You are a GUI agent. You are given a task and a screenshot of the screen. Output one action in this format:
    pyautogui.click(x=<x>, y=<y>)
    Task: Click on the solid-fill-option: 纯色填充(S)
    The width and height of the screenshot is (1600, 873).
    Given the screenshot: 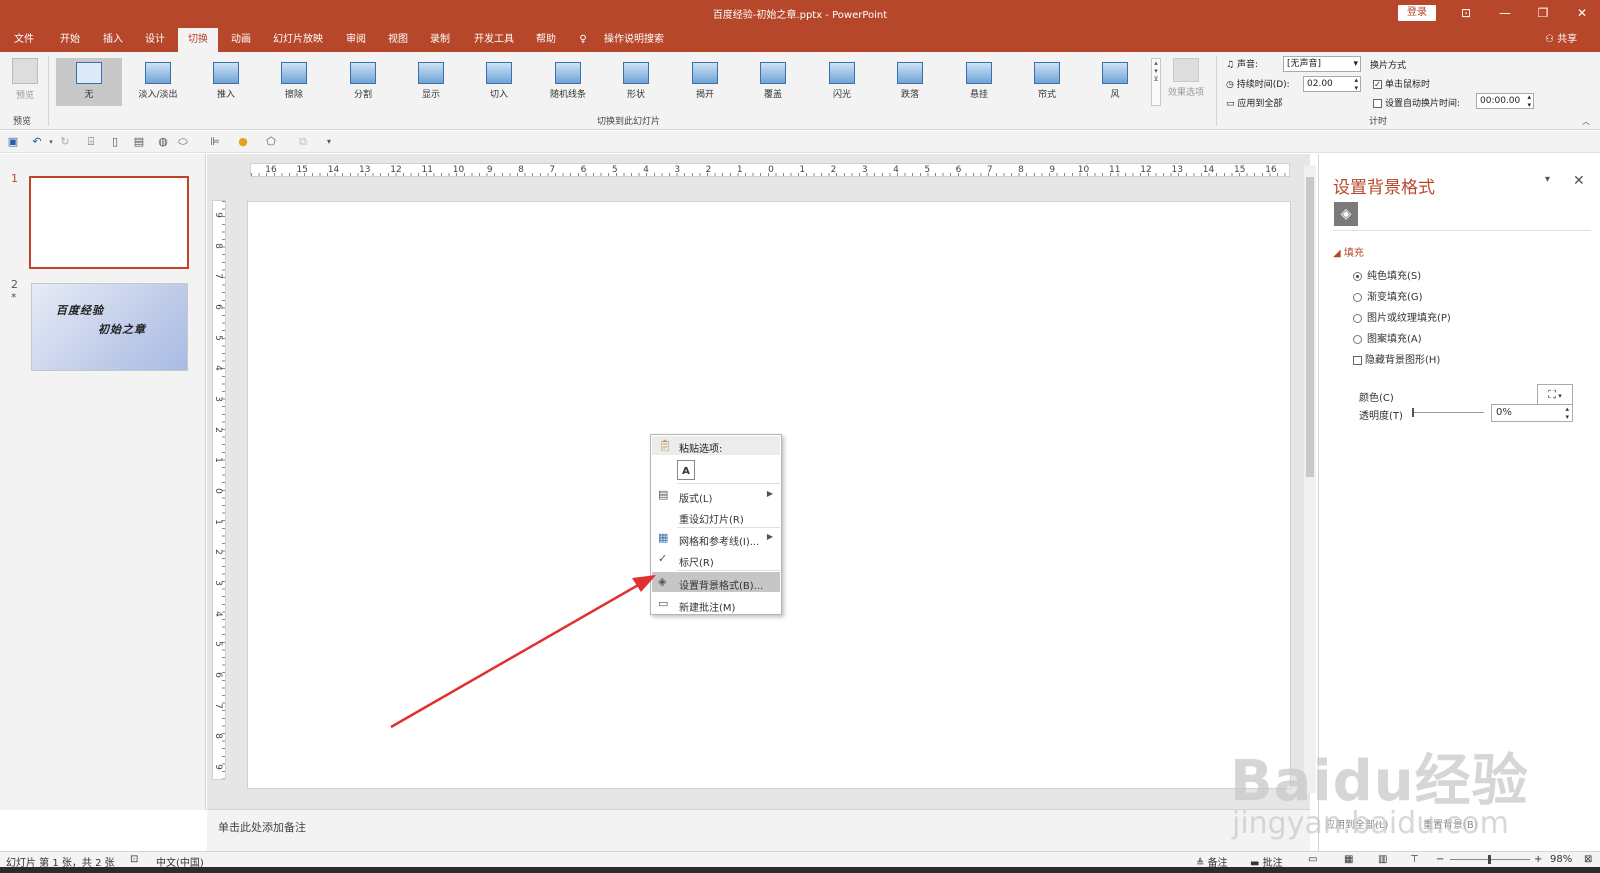 What is the action you would take?
    pyautogui.click(x=1387, y=274)
    